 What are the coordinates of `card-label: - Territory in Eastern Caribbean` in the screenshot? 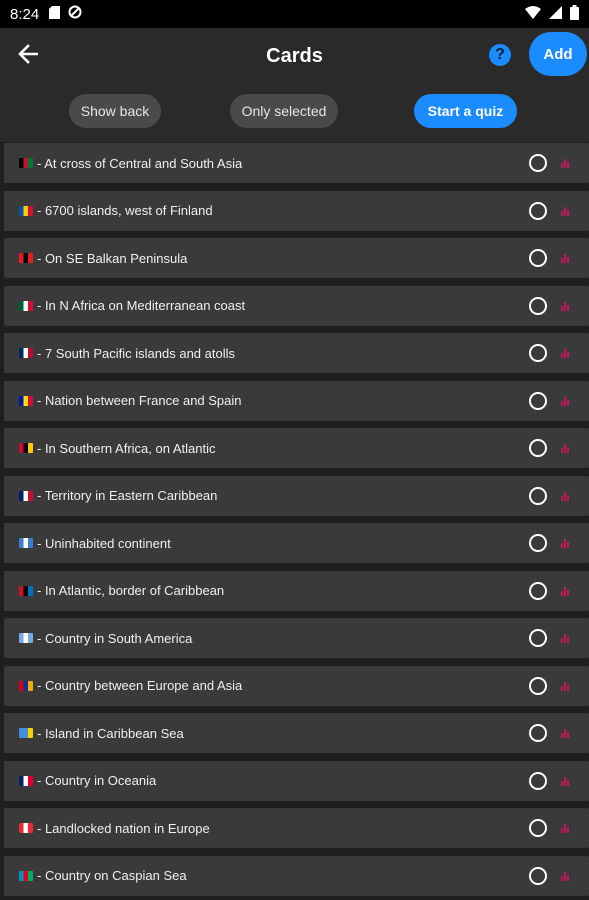 It's located at (127, 495).